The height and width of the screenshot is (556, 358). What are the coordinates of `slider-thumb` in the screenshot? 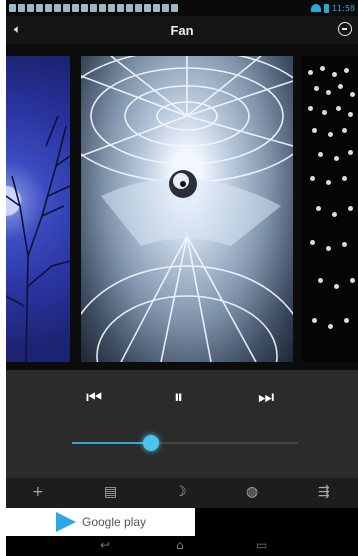 It's located at (151, 443).